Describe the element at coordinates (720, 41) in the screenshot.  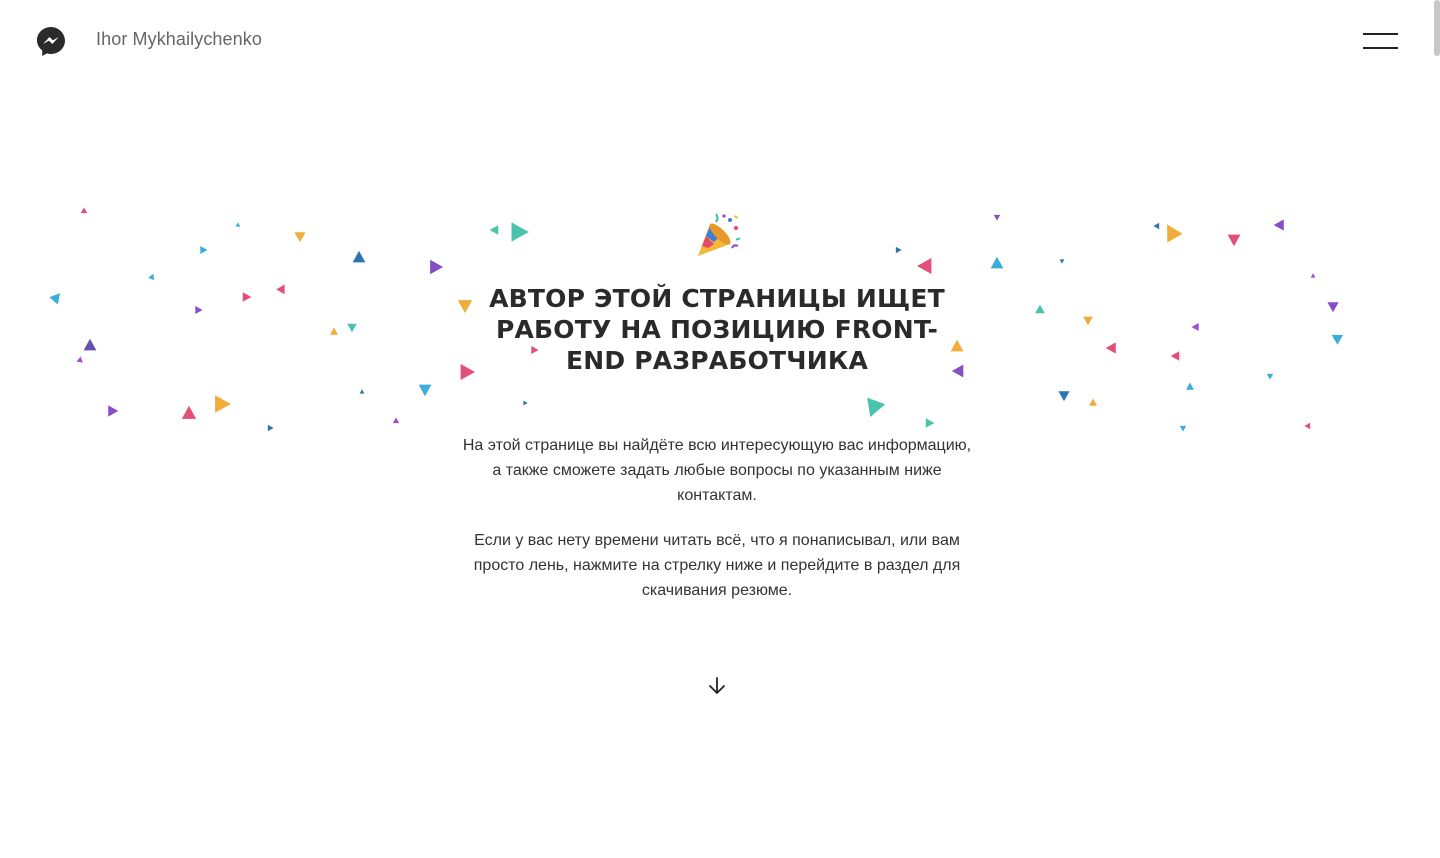
I see `site-header: Ihor Mykhailychenko` at that location.